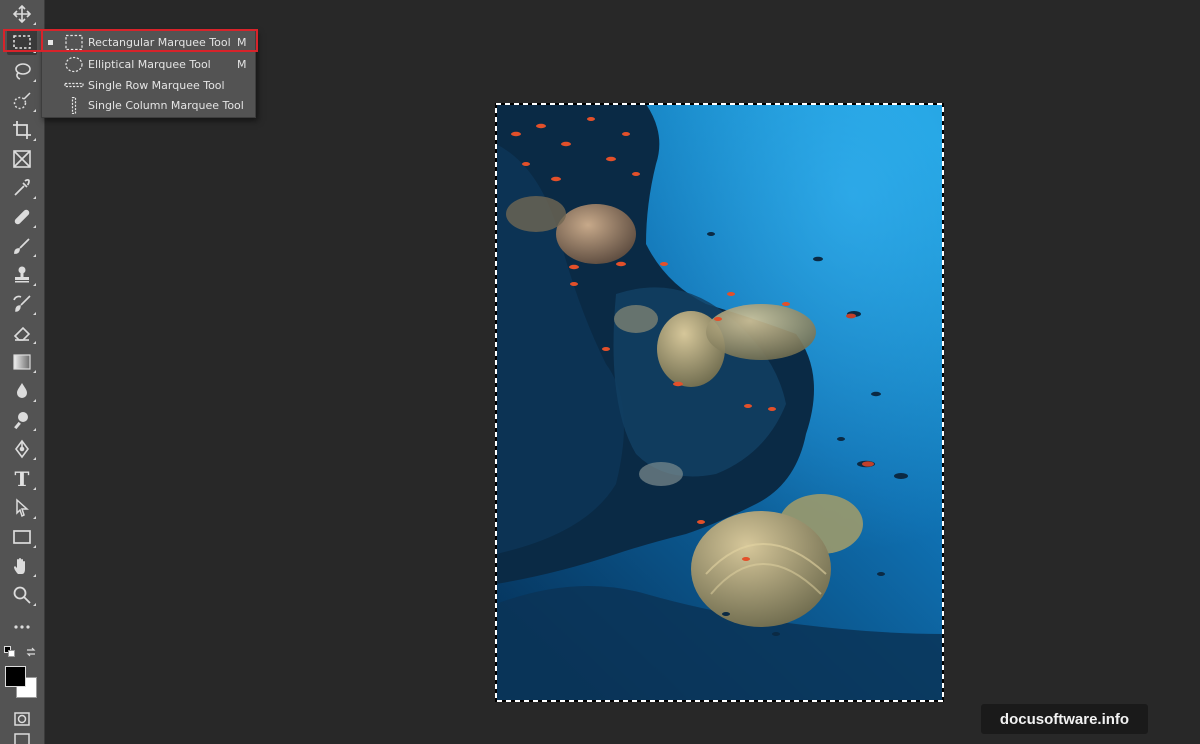  Describe the element at coordinates (10, 652) in the screenshot. I see `default-colors-icon` at that location.